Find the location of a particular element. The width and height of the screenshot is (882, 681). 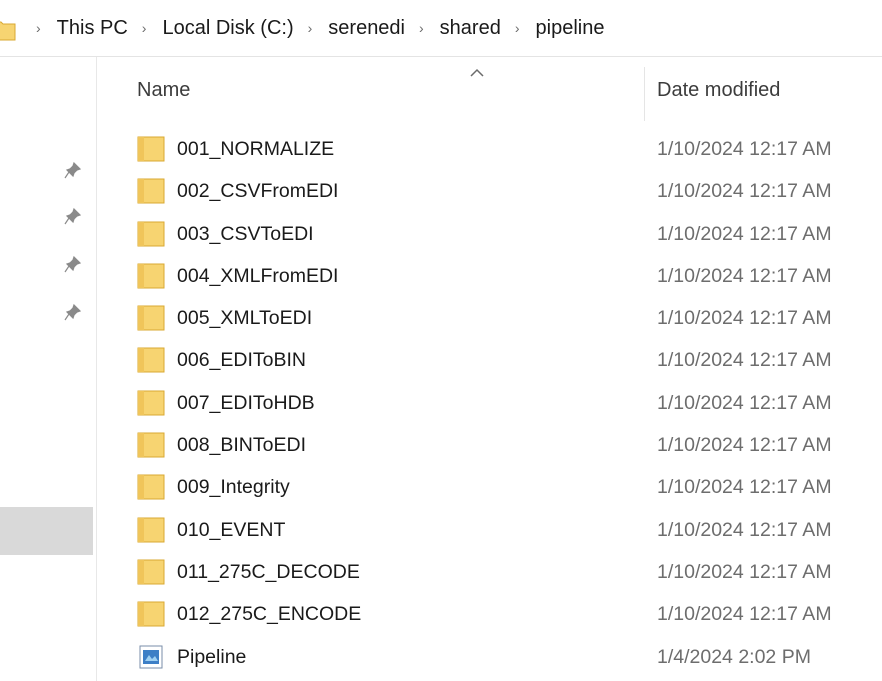

breadcrumb-local-disk: Local Disk (C:) is located at coordinates (227, 28).